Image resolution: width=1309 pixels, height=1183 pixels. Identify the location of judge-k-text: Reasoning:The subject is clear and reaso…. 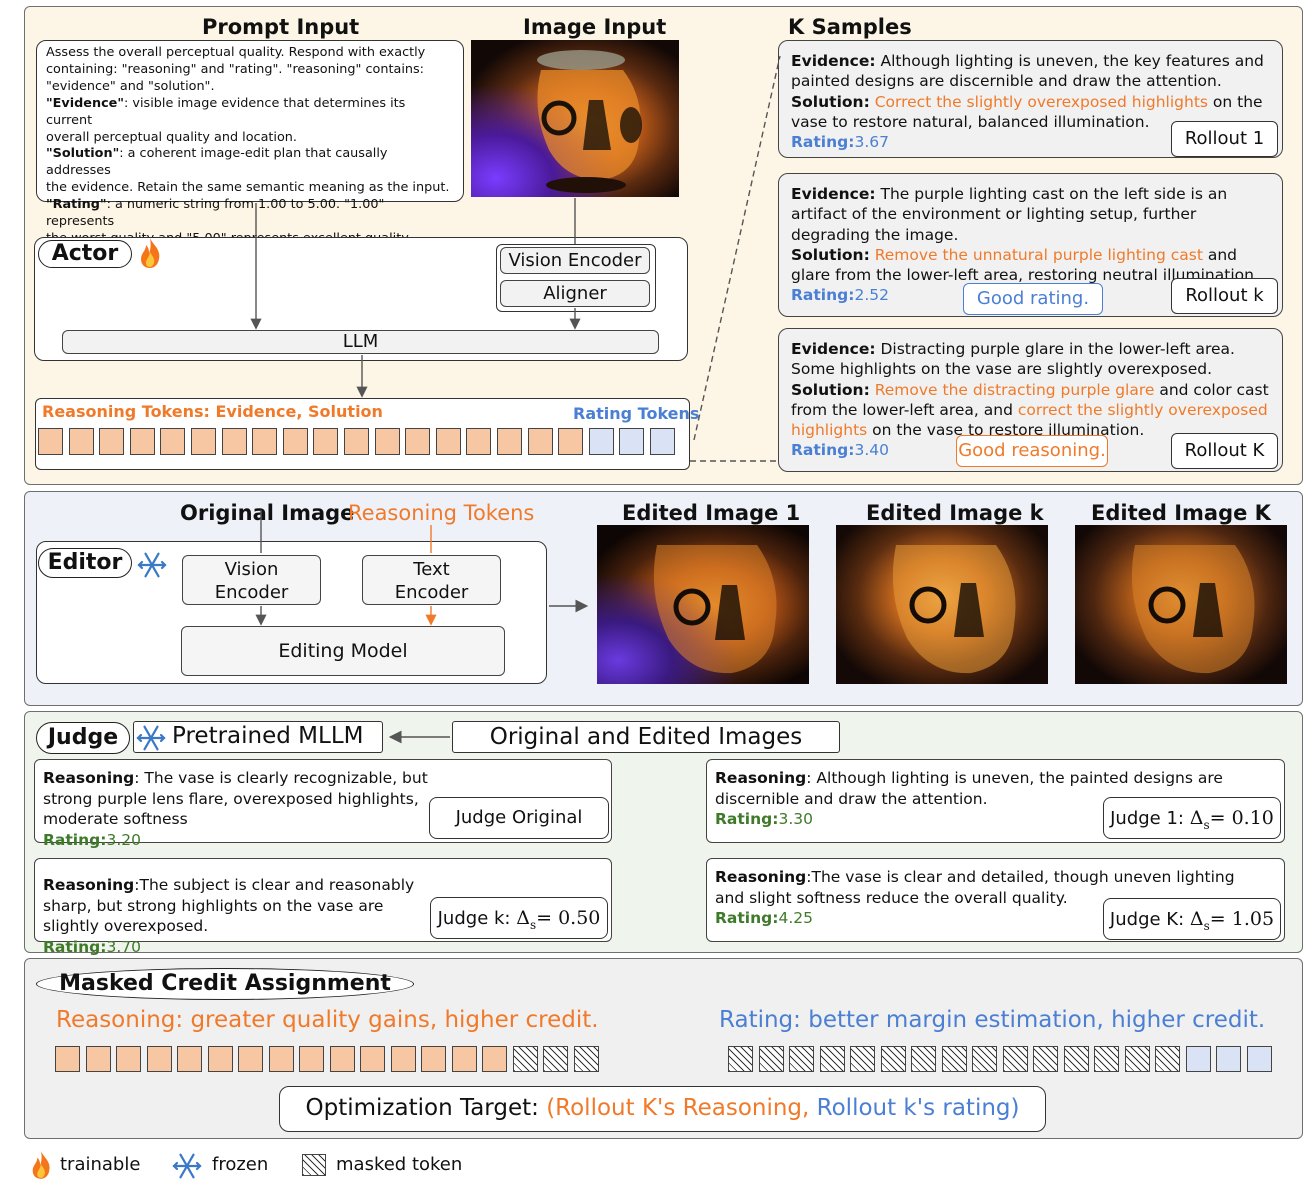
(238, 906).